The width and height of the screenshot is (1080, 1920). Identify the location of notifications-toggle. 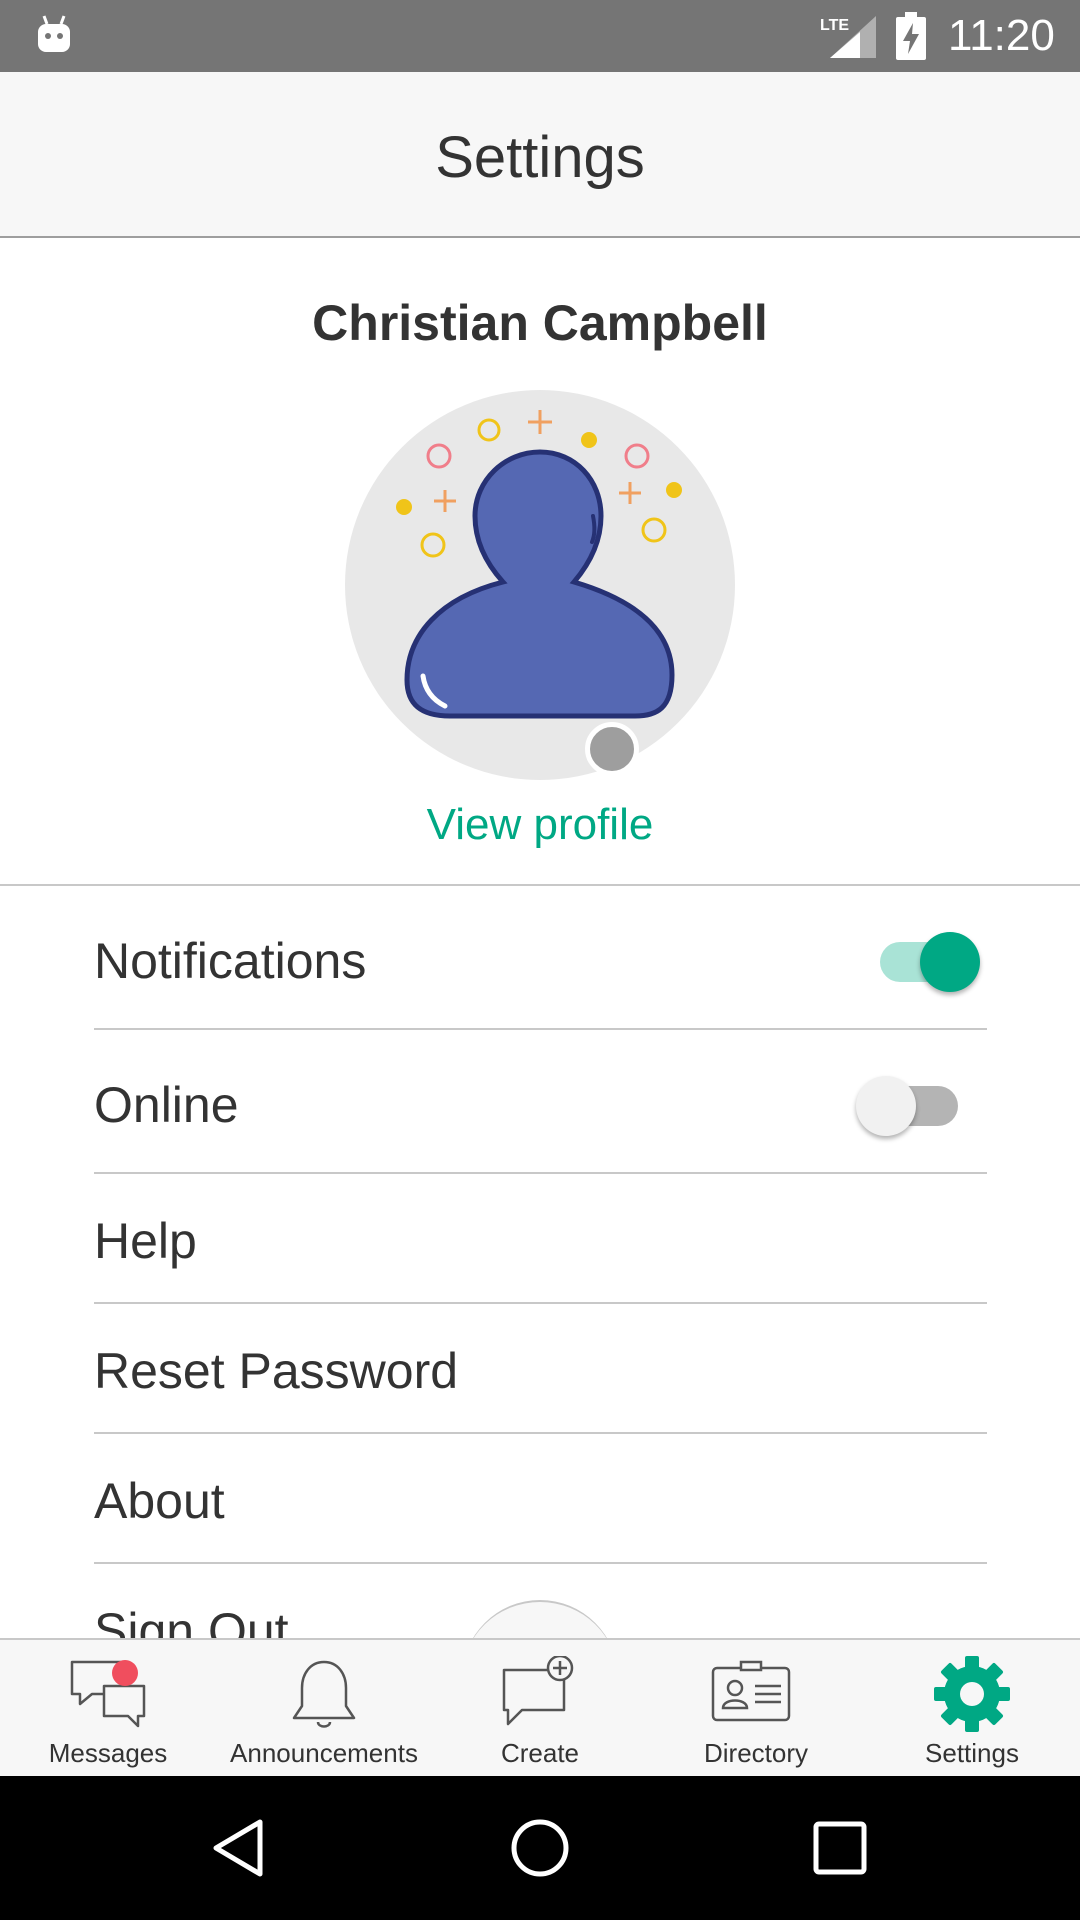
(935, 958).